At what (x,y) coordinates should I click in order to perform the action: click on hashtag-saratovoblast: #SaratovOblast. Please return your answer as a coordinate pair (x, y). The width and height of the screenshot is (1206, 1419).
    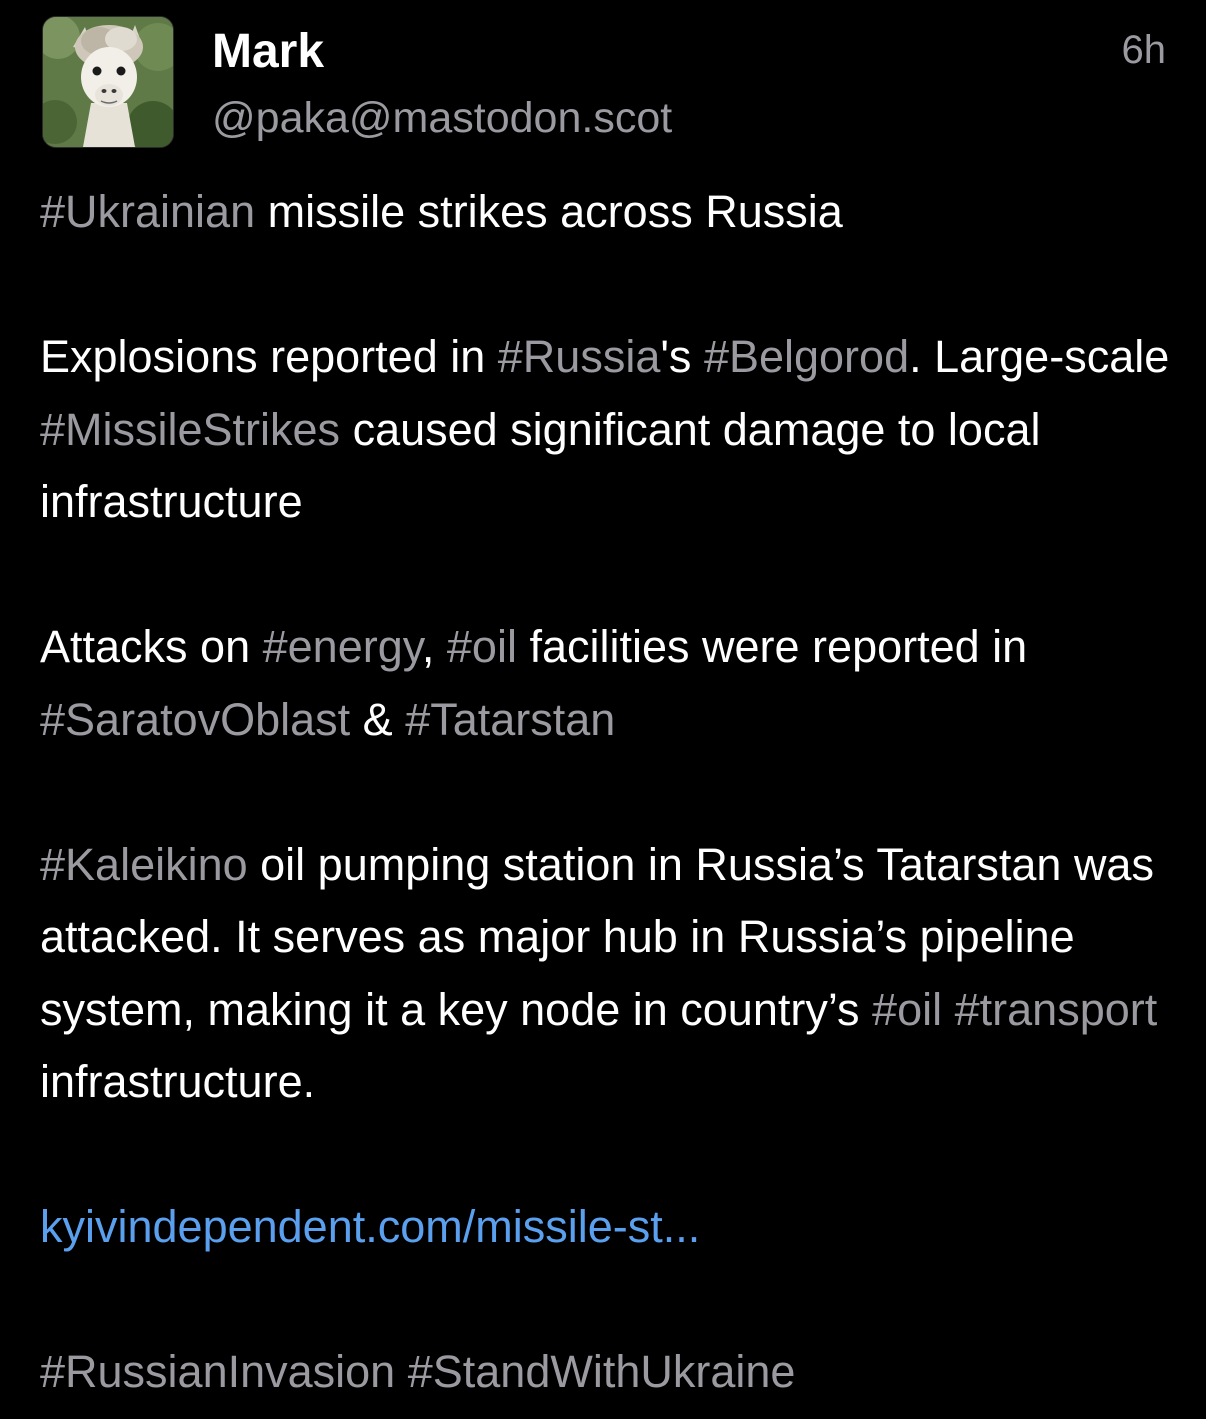
    Looking at the image, I should click on (195, 719).